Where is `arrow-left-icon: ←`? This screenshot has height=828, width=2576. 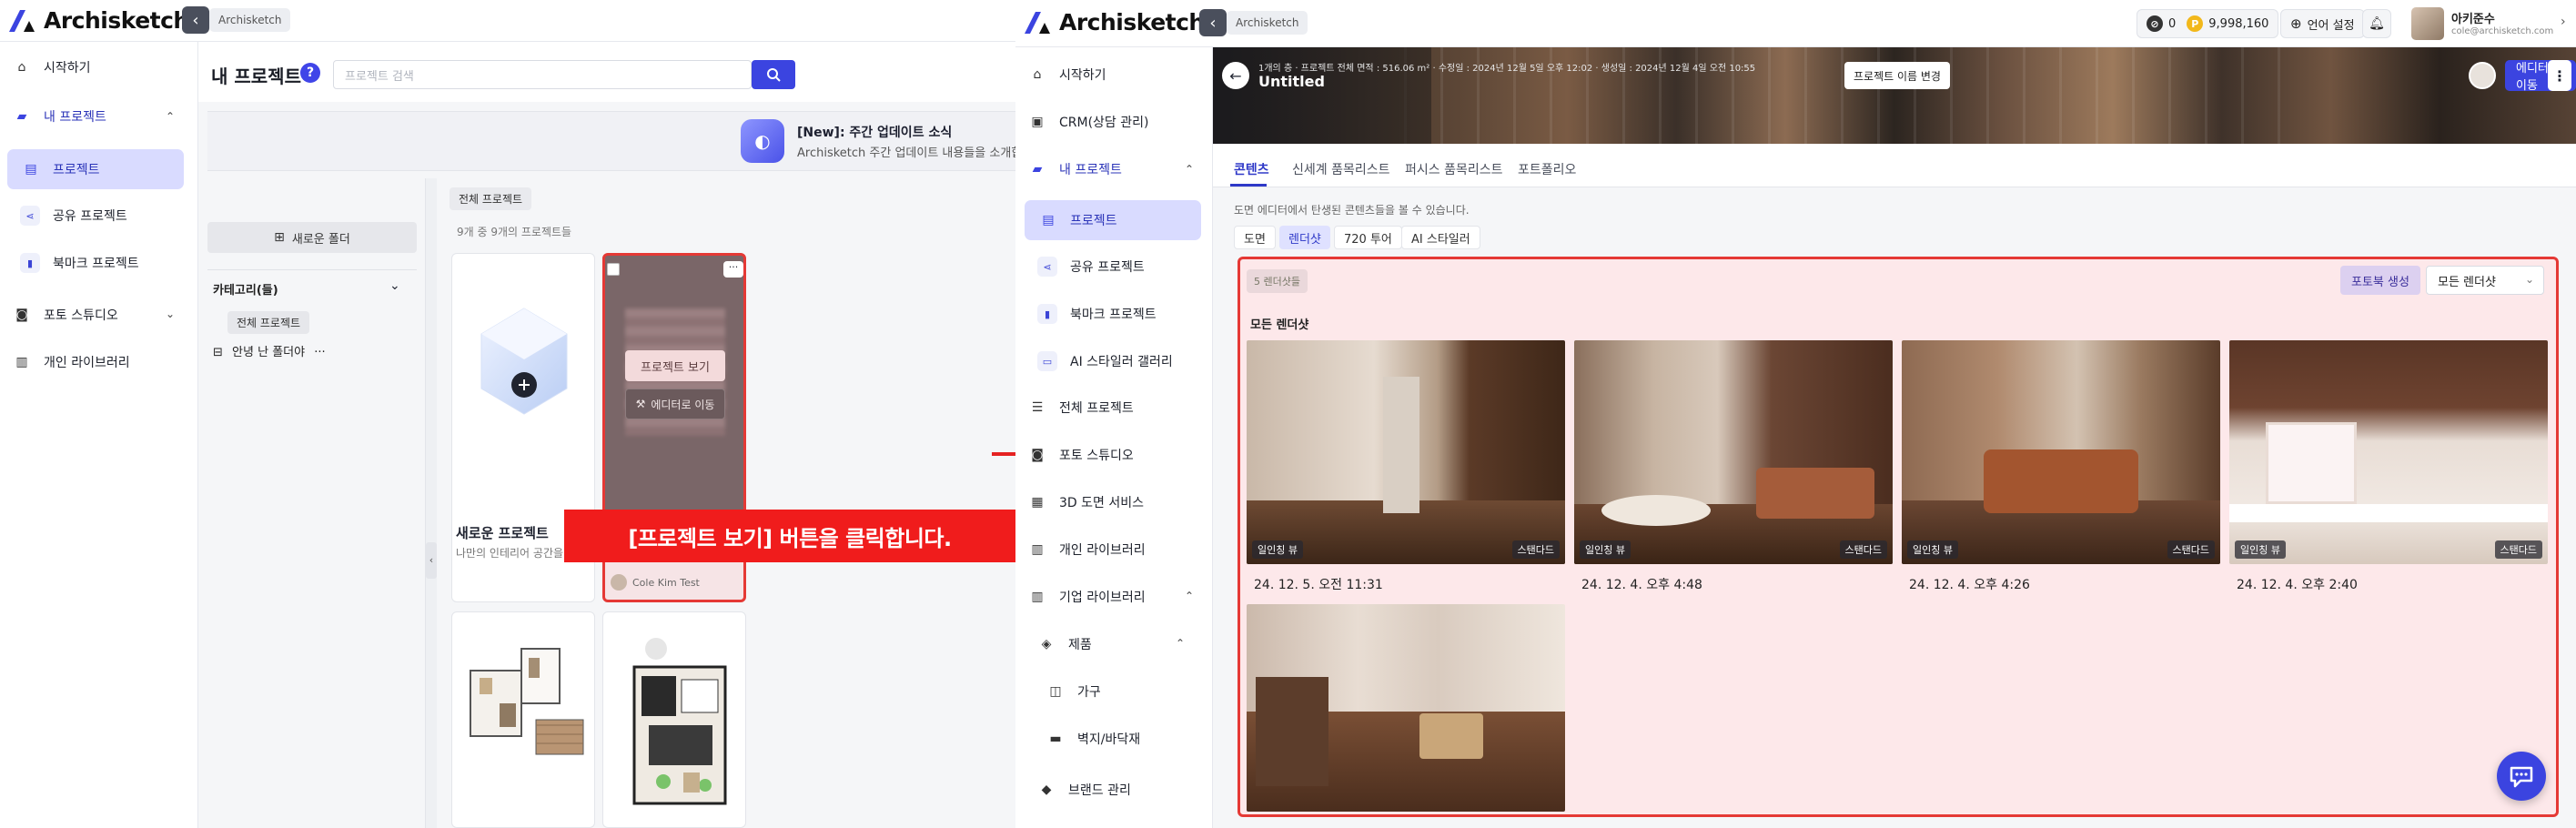 arrow-left-icon: ← is located at coordinates (1236, 75).